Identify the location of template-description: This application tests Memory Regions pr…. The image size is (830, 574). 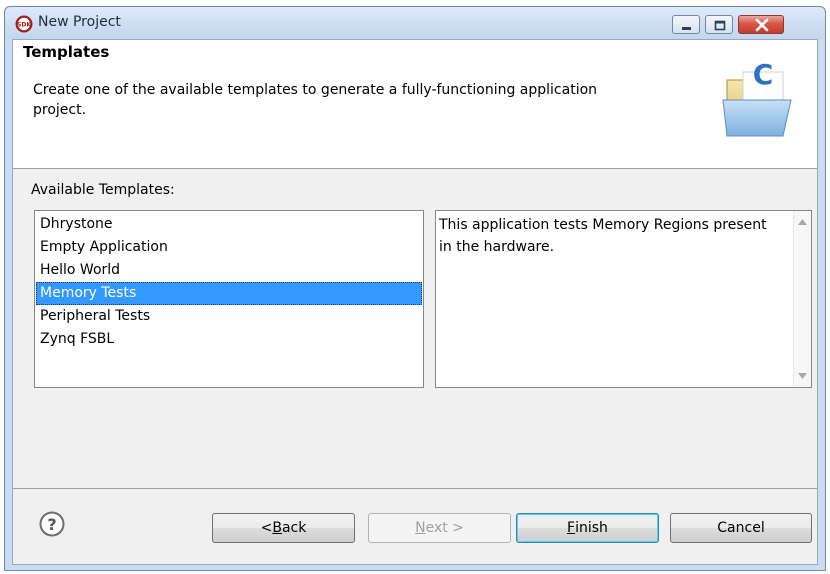
(603, 236).